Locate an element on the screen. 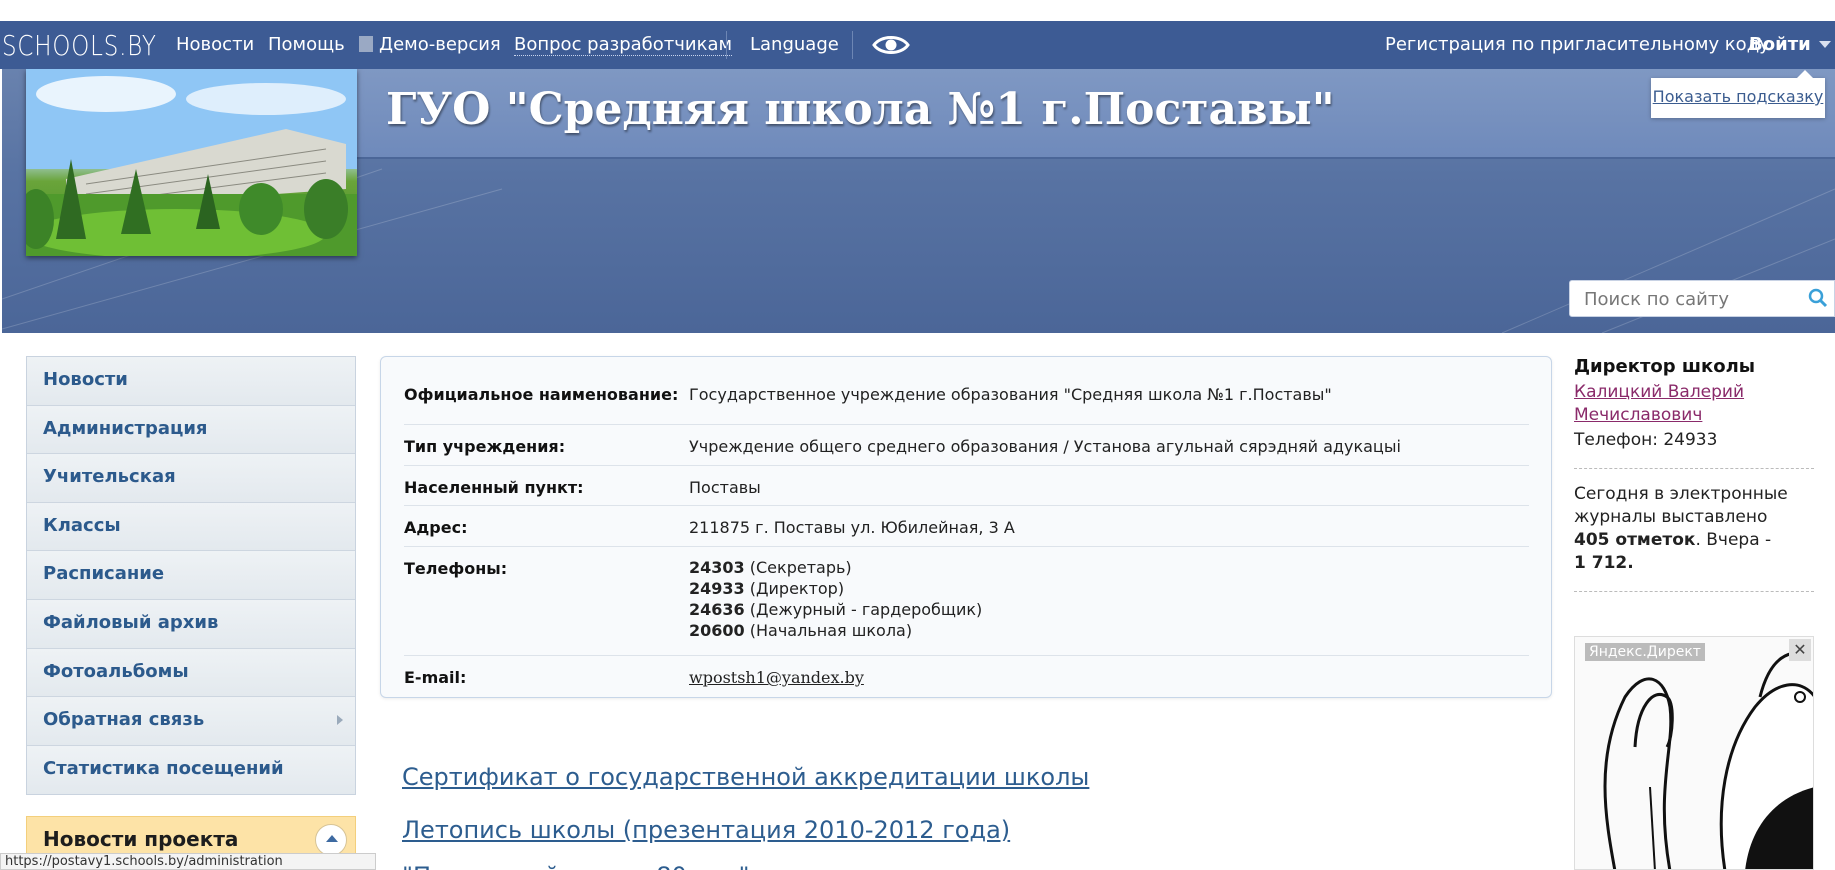  register-invite-link: Регистрация по пригласительному коду is located at coordinates (1577, 44).